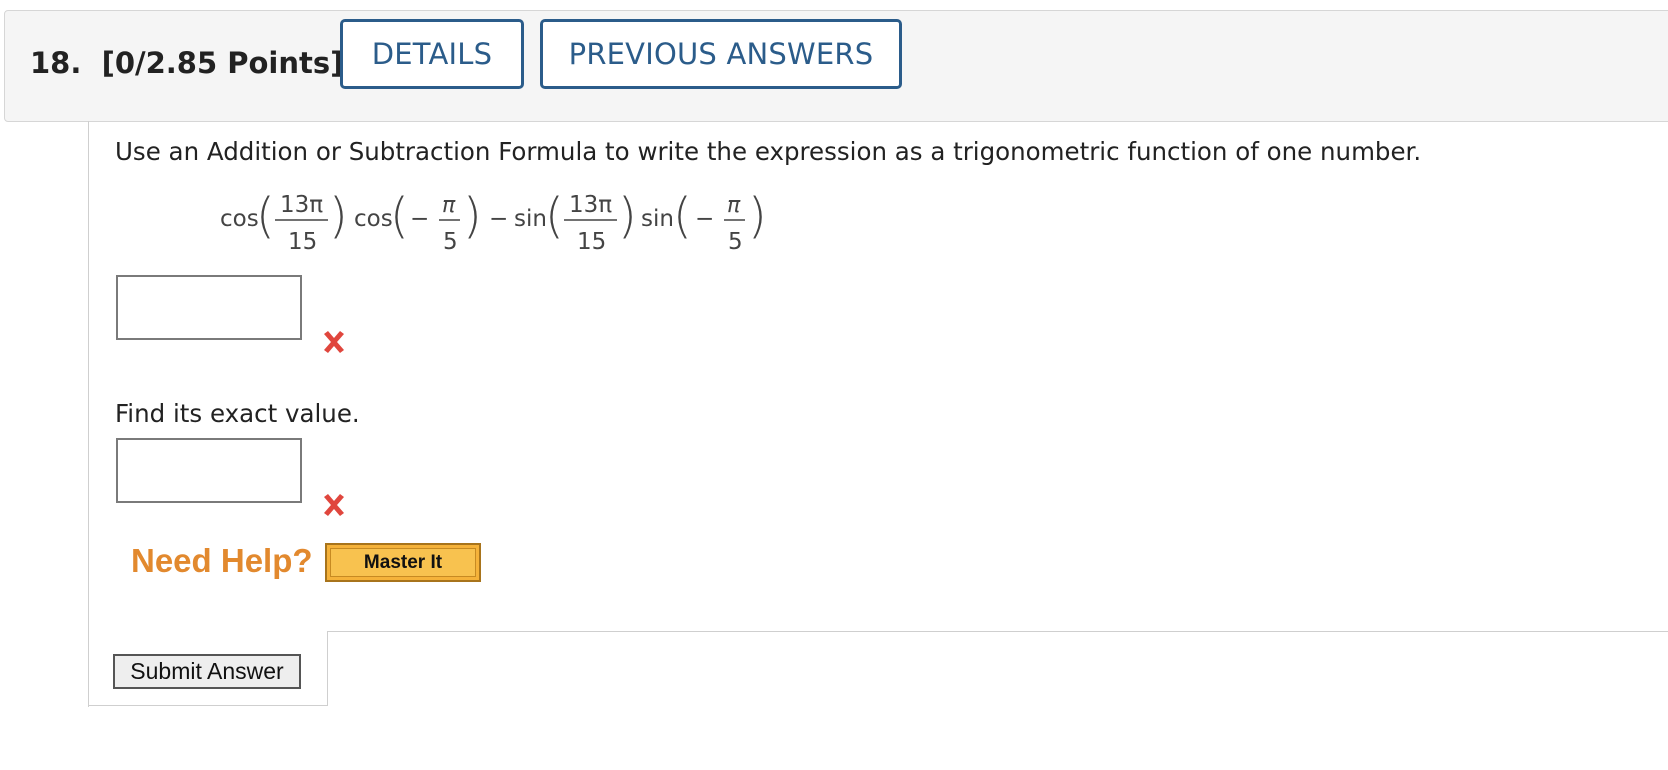 The width and height of the screenshot is (1668, 770). Describe the element at coordinates (734, 205) in the screenshot. I see `term4-numerator: π` at that location.